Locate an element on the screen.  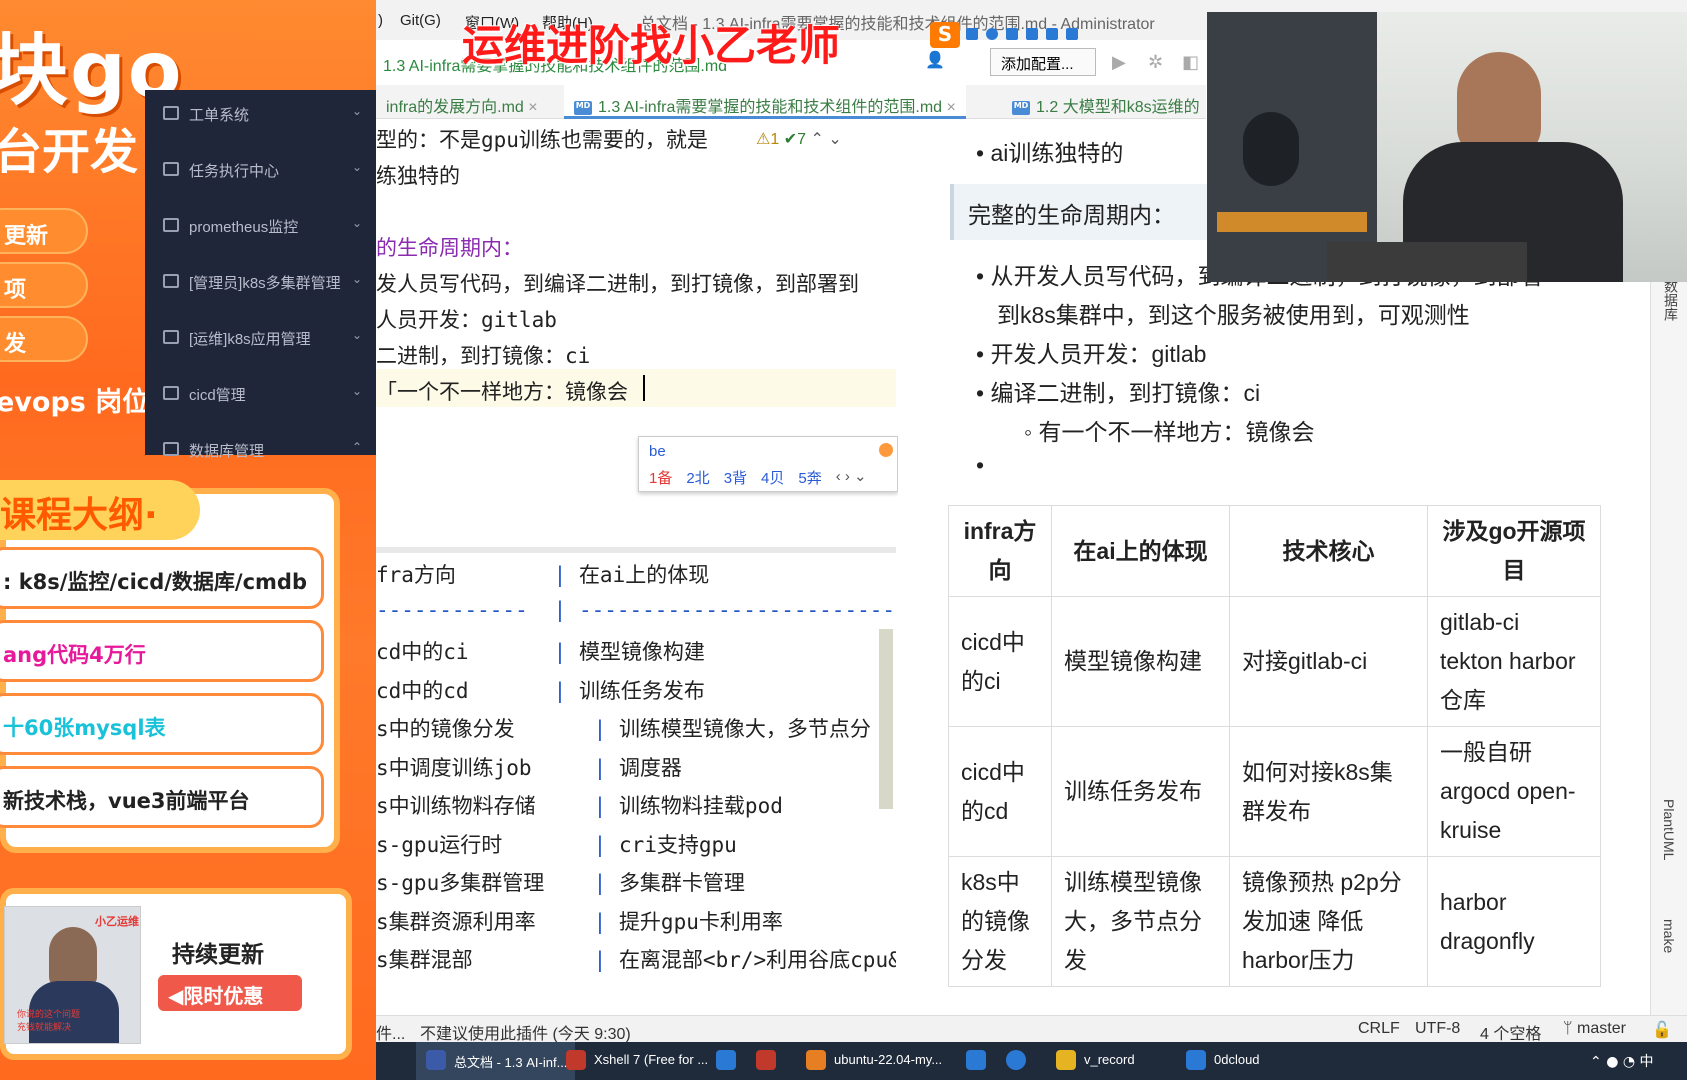
ime-tool-icon is located at coordinates (972, 34).